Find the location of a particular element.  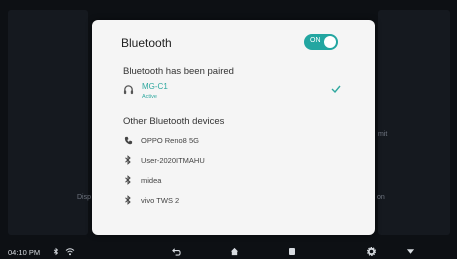

bluetooth-toggle: ON is located at coordinates (321, 42).